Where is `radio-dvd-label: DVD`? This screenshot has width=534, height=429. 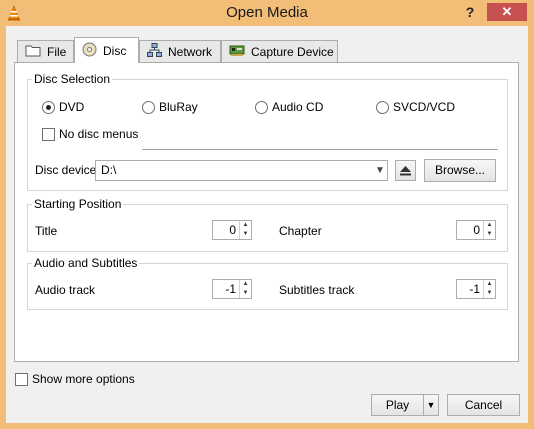 radio-dvd-label: DVD is located at coordinates (72, 107).